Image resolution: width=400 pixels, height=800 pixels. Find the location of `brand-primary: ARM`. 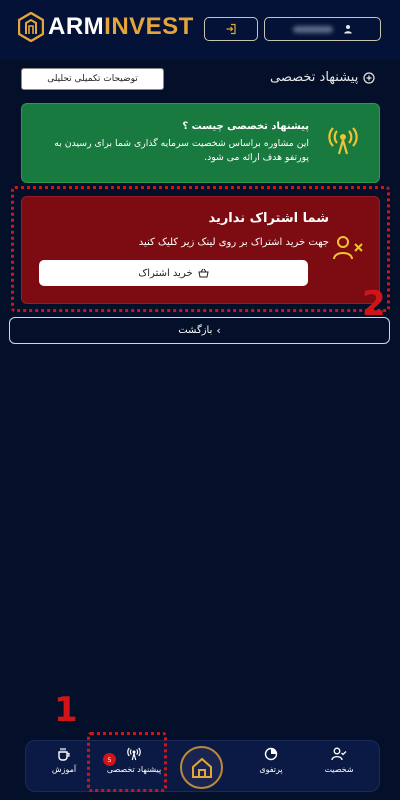

brand-primary: ARM is located at coordinates (76, 26).